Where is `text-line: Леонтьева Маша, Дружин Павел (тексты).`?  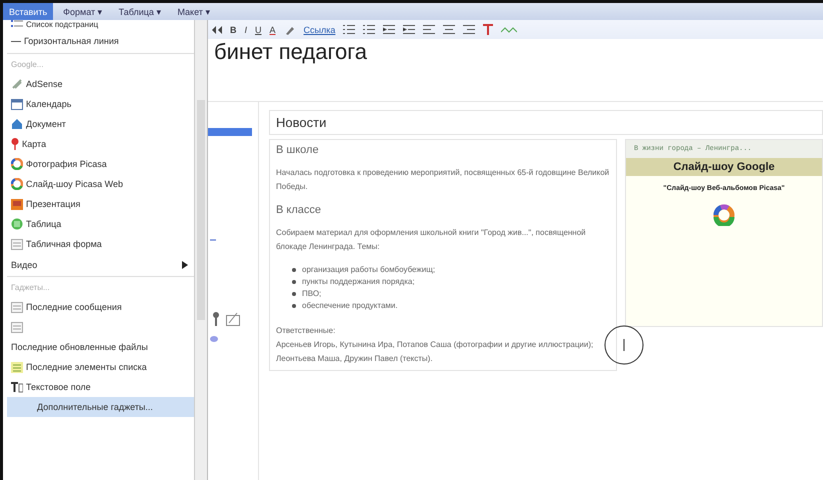 text-line: Леонтьева Маша, Дружин Павел (тексты). is located at coordinates (355, 359).